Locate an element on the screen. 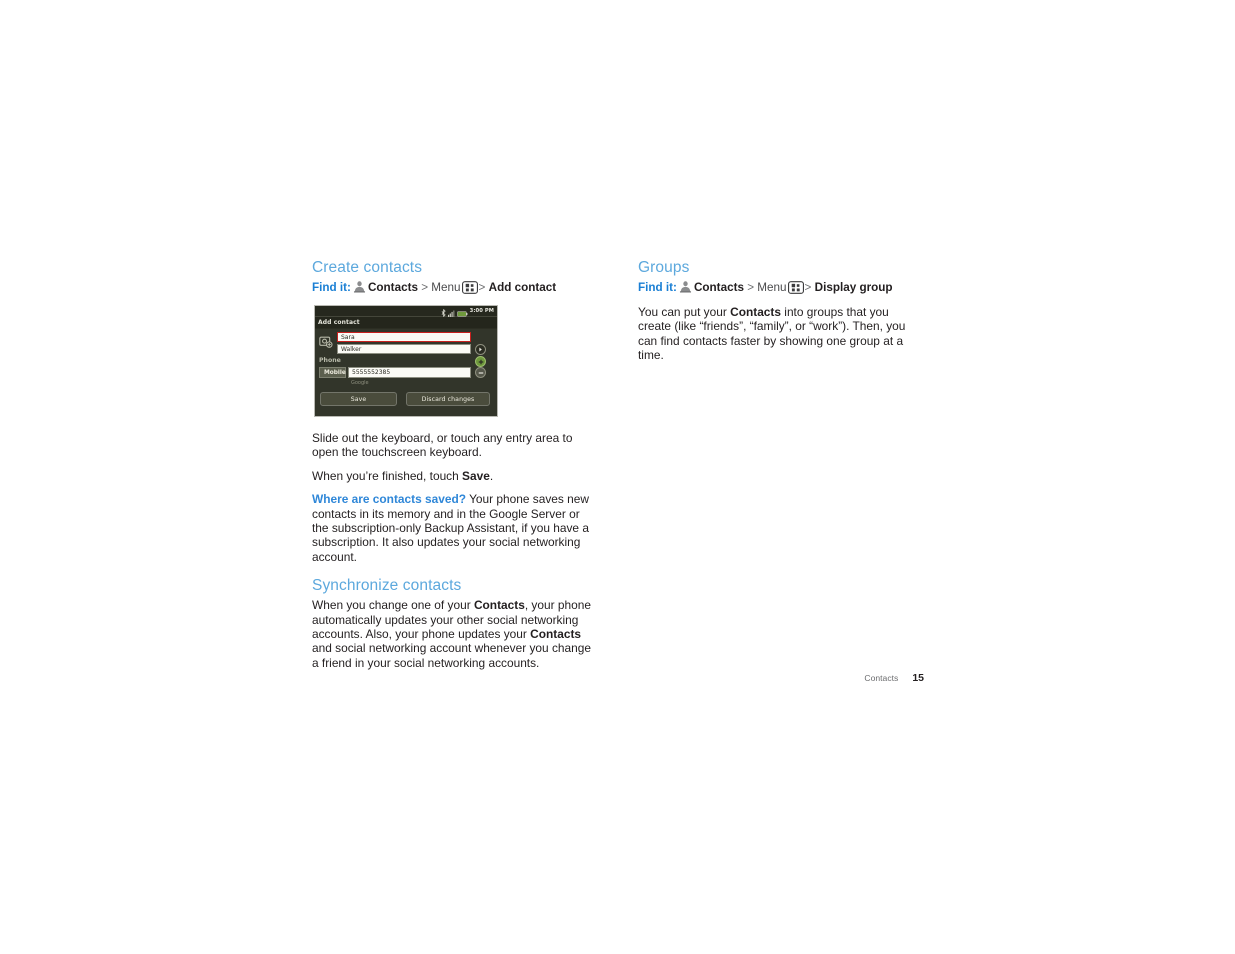 This screenshot has height=954, width=1235. paragraph-touch-save: When you’re finished, touch Save. is located at coordinates (455, 476).